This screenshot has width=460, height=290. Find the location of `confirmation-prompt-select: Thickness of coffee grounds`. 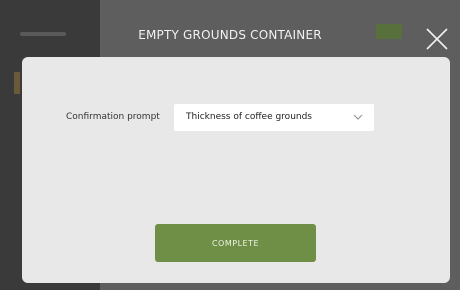

confirmation-prompt-select: Thickness of coffee grounds is located at coordinates (274, 117).